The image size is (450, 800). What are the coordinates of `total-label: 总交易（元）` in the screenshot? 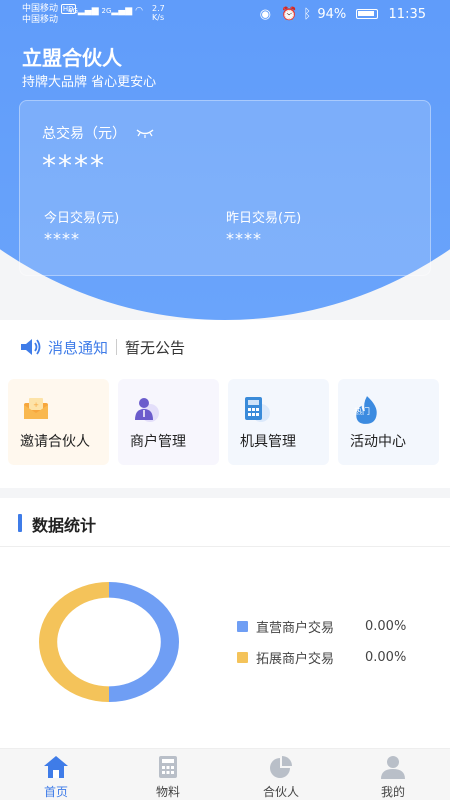 It's located at (84, 134).